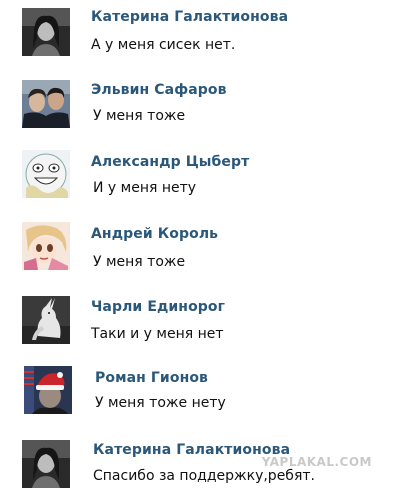 The height and width of the screenshot is (504, 400). What do you see at coordinates (145, 188) in the screenshot?
I see `comment-text: И у меня нету` at bounding box center [145, 188].